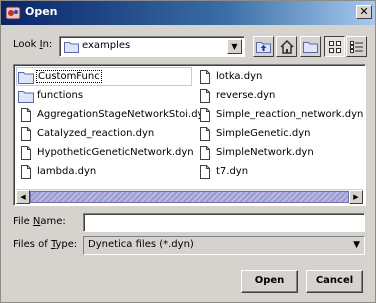 The height and width of the screenshot is (303, 376). I want to click on look-in-combo: examples ▼, so click(152, 46).